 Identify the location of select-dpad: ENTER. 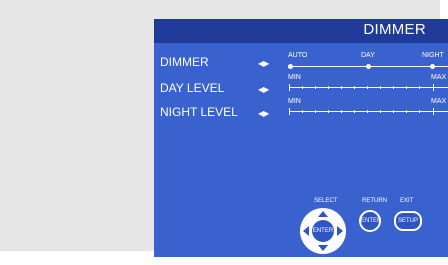
(323, 231).